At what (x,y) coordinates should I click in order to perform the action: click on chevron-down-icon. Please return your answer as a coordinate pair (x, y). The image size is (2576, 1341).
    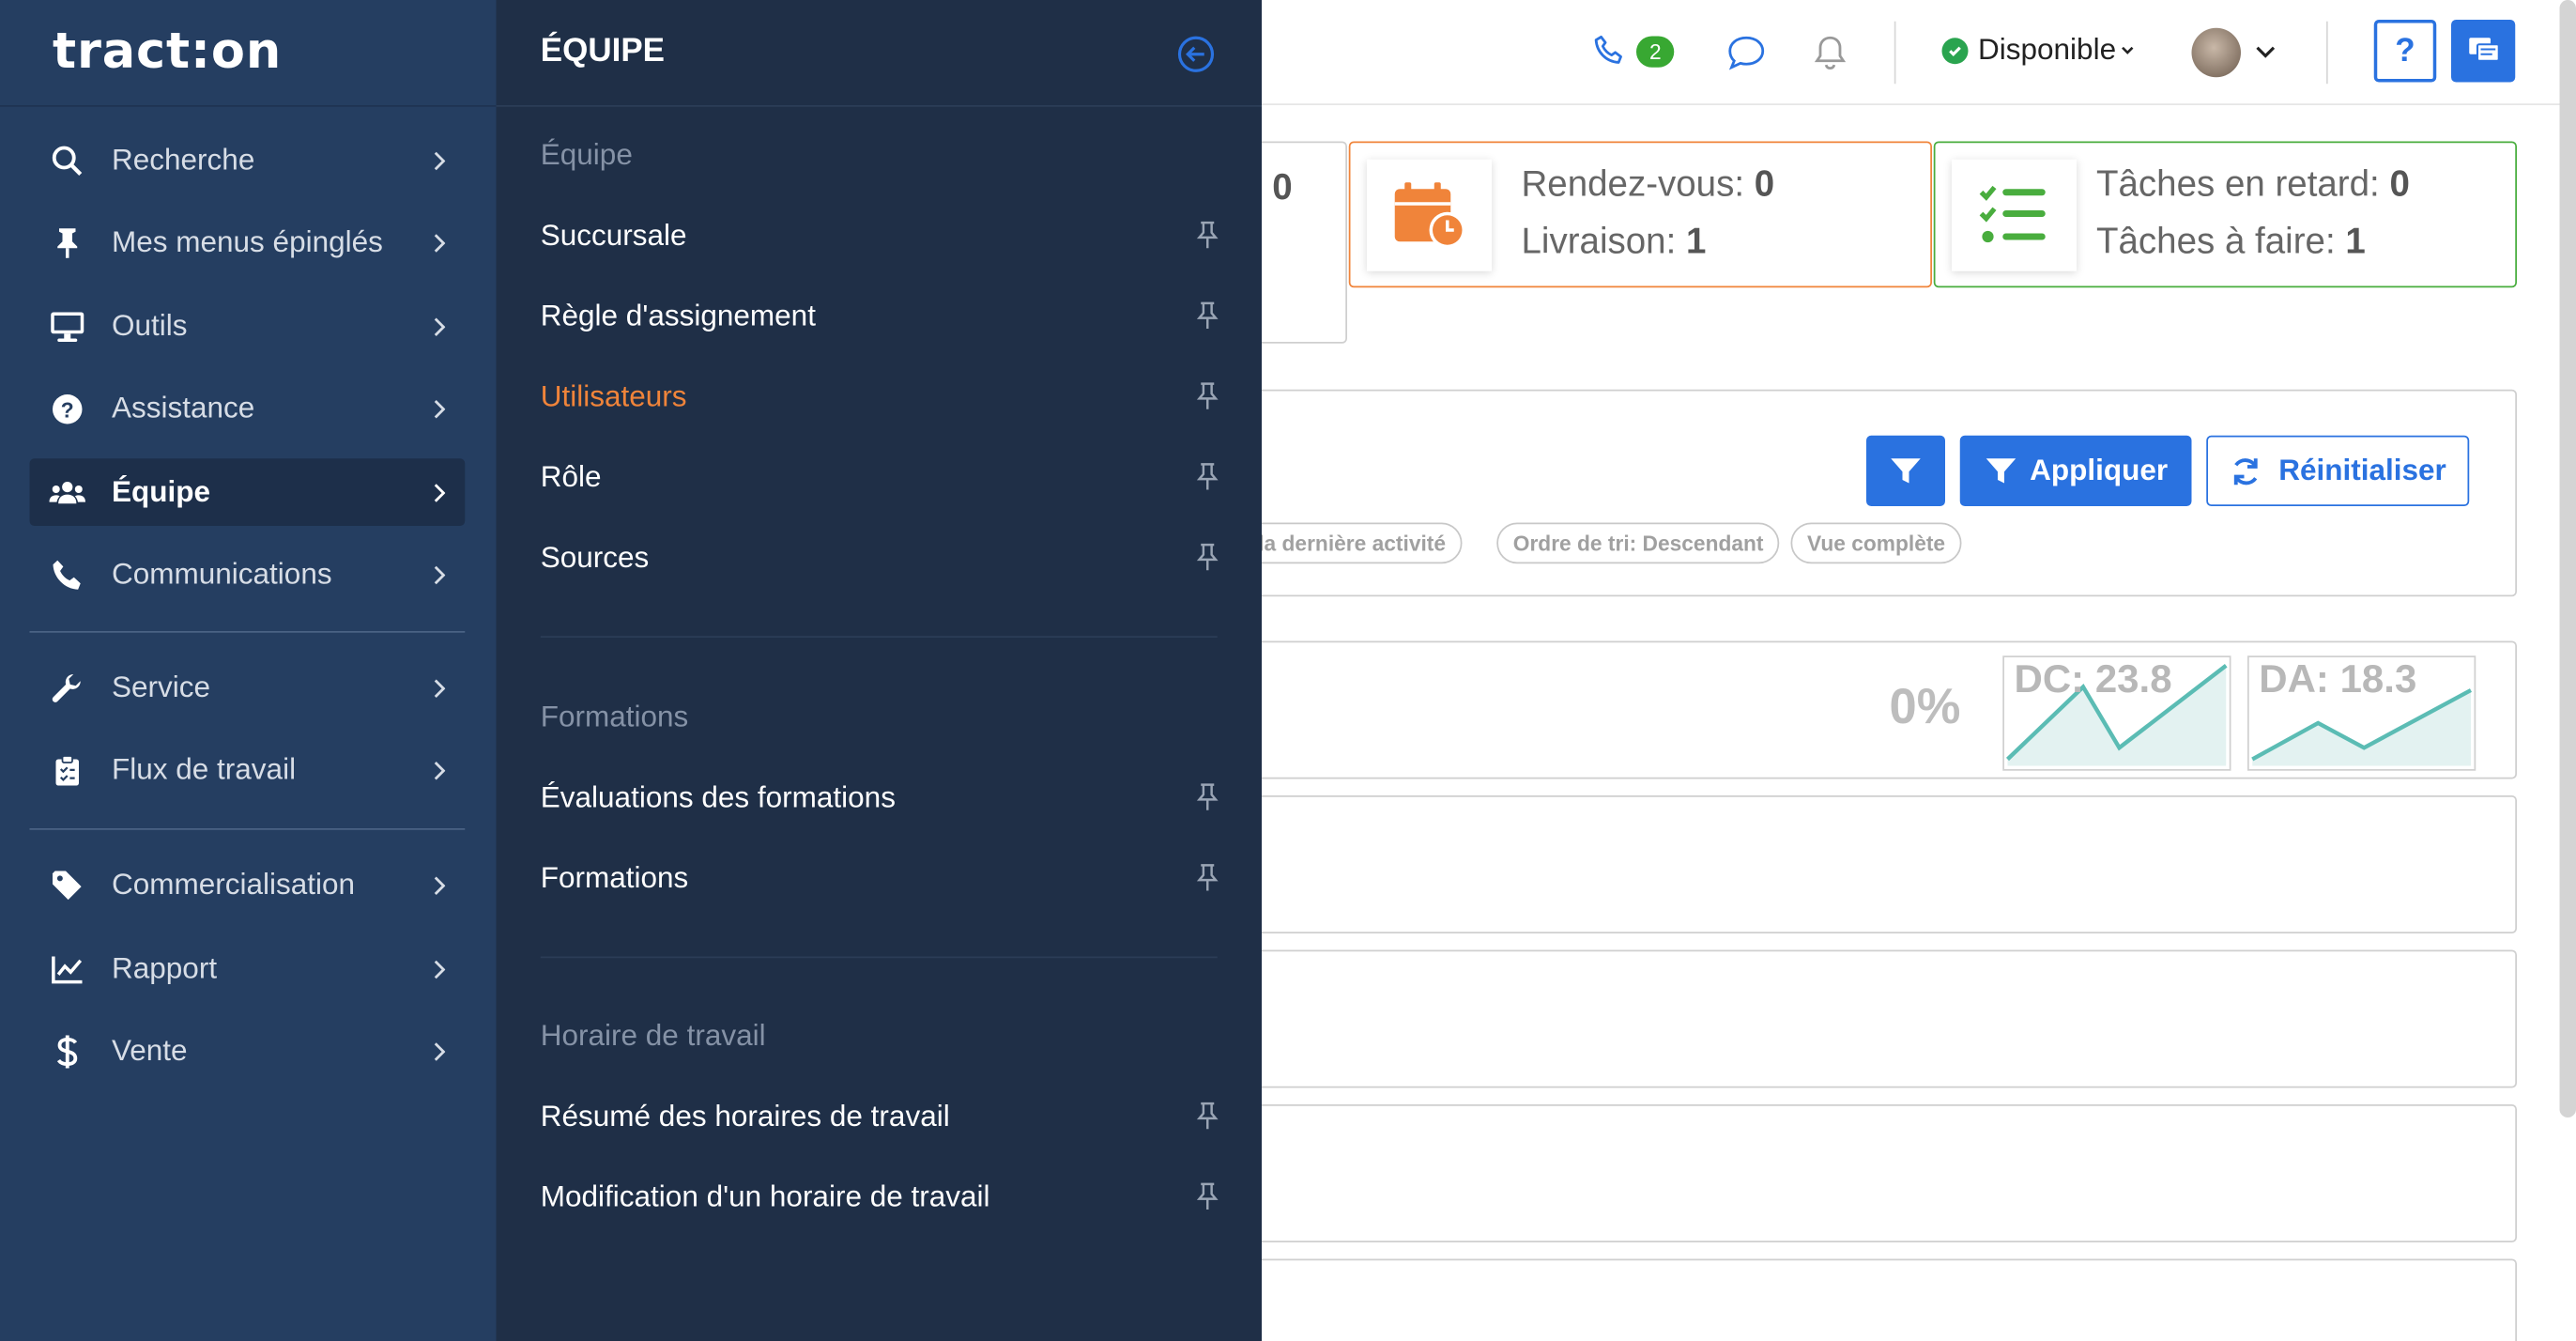
    Looking at the image, I should click on (2128, 49).